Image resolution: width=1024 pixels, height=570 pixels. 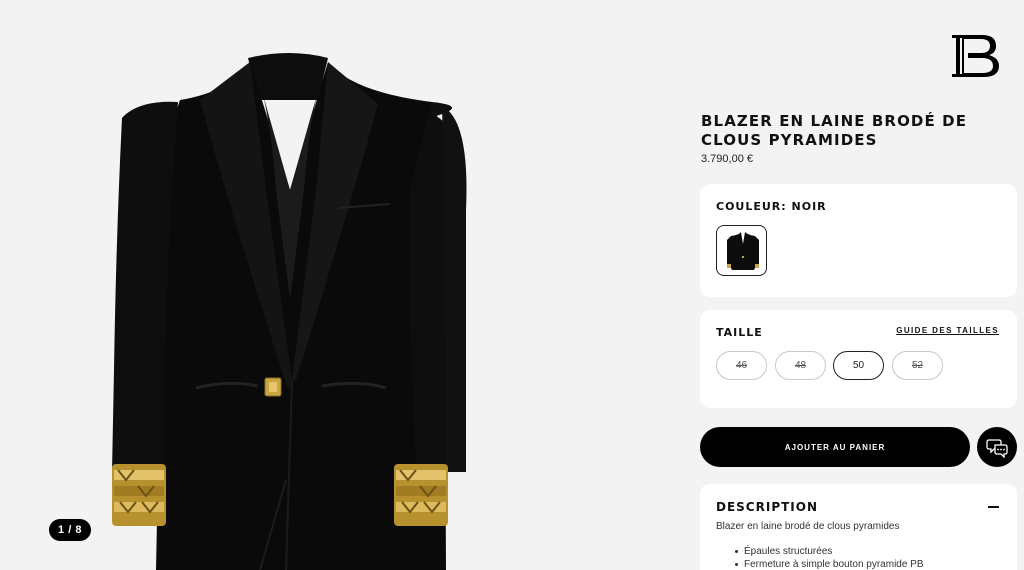 I want to click on black-blazer-thumbnail-icon, so click(x=743, y=251).